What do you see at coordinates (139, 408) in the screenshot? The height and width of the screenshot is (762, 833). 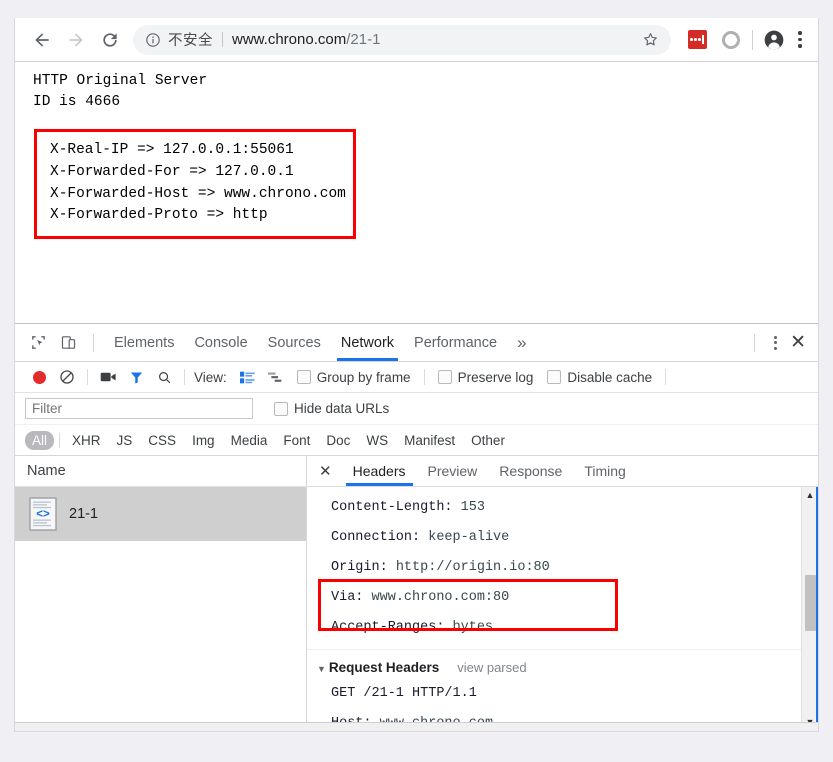 I see `filter-input` at bounding box center [139, 408].